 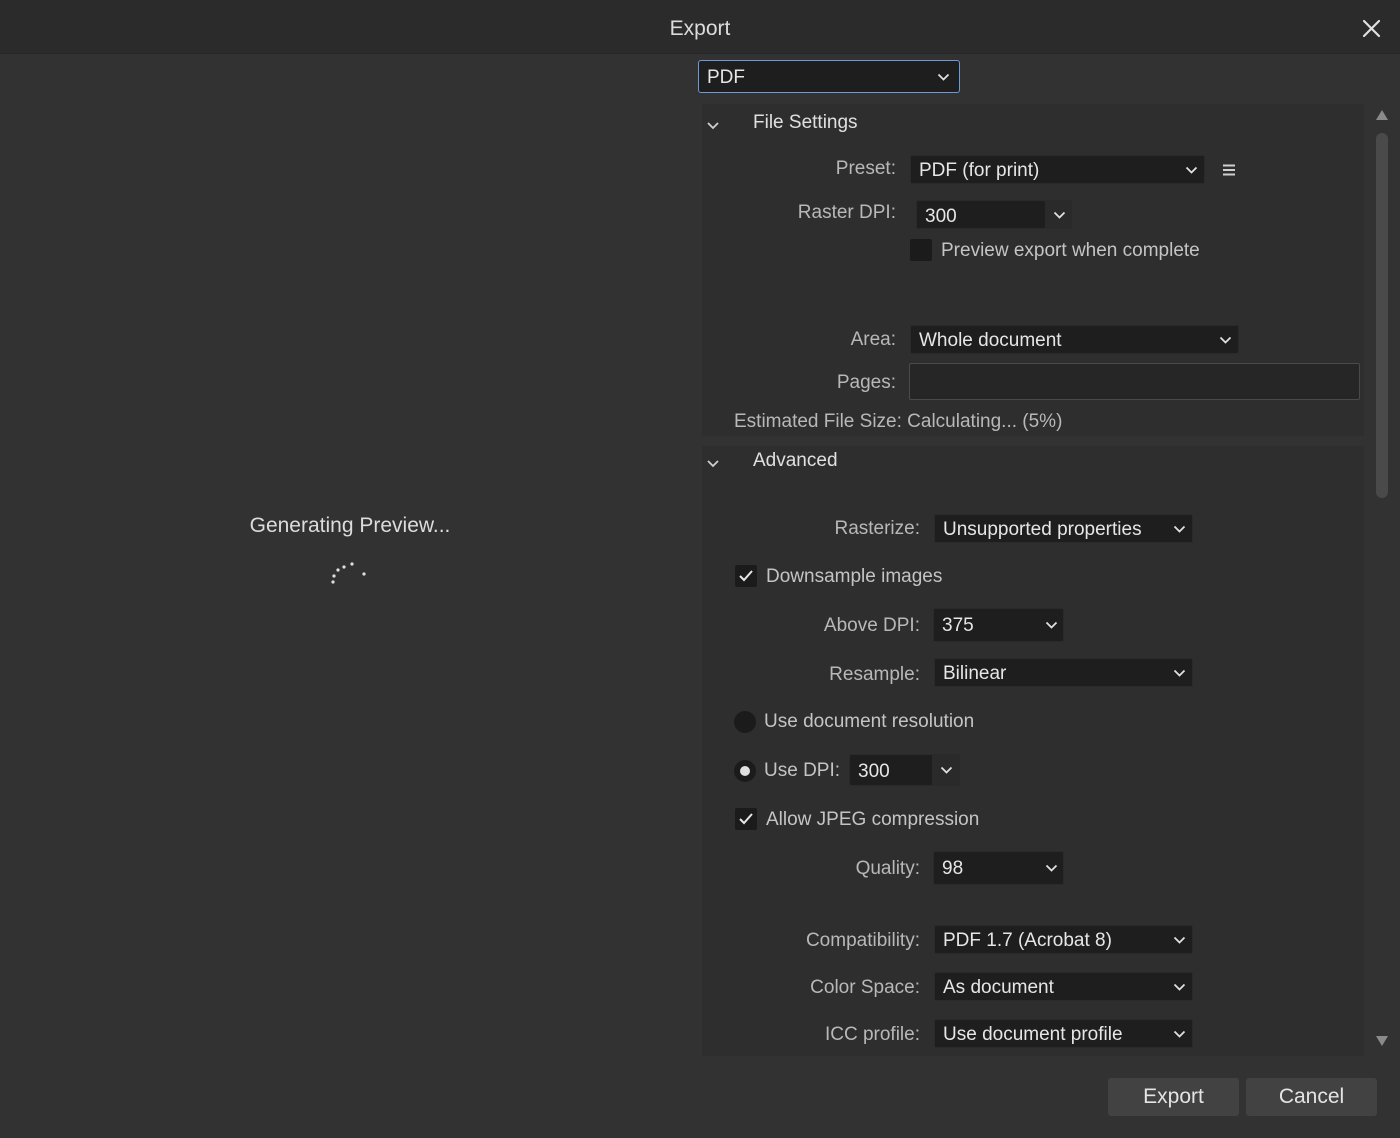 I want to click on estimated-file-size: Estimated File Size: Calculating... (5%), so click(x=898, y=421).